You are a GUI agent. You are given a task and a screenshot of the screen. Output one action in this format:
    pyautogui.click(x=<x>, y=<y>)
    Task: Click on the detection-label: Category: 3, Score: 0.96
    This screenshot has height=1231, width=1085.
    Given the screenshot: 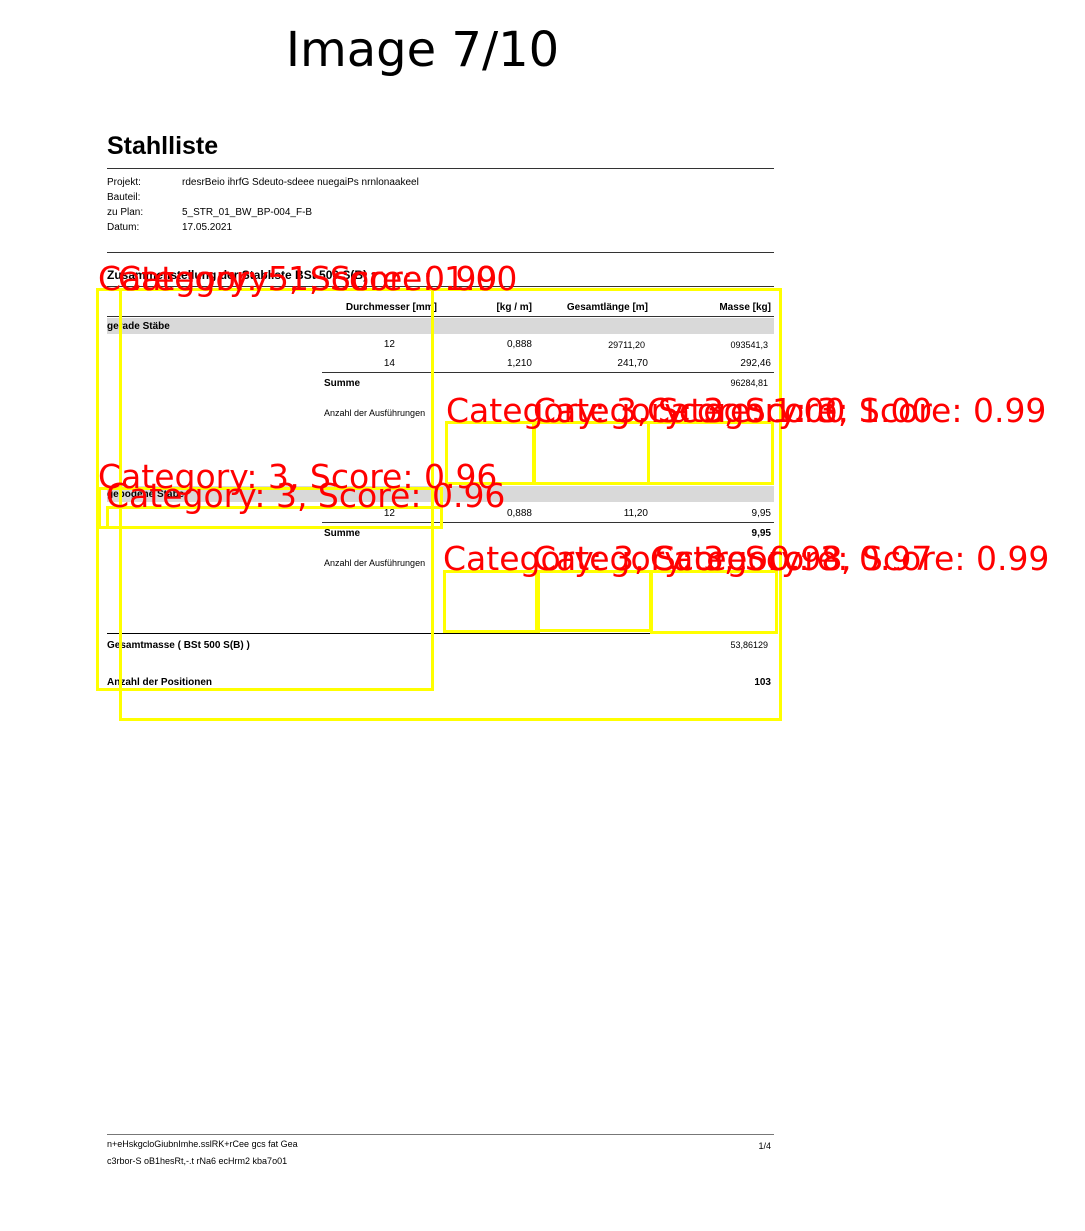 What is the action you would take?
    pyautogui.click(x=306, y=495)
    